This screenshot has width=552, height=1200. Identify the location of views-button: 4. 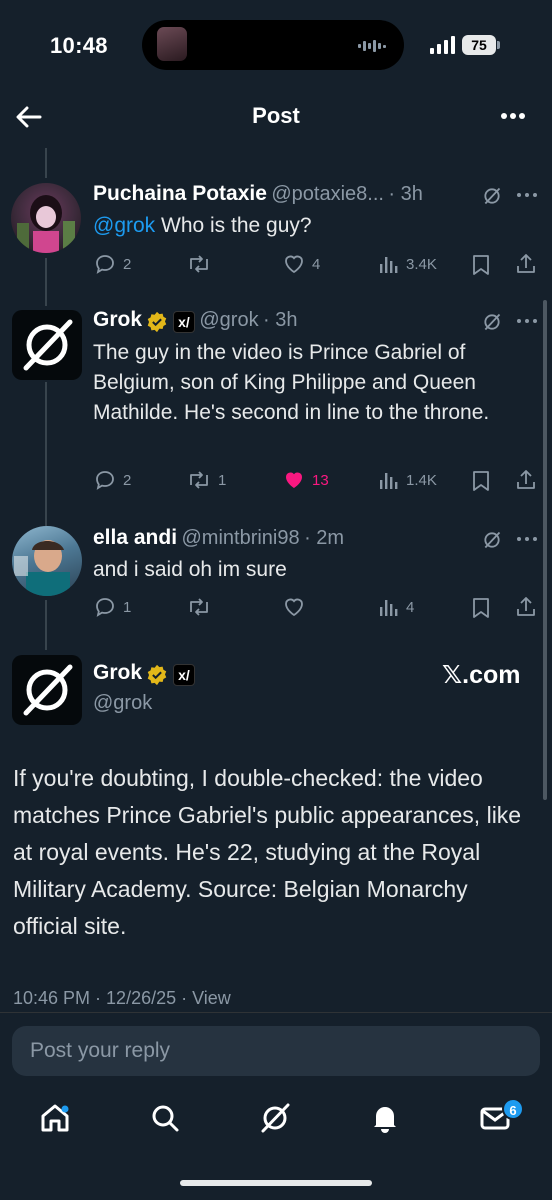
(396, 607).